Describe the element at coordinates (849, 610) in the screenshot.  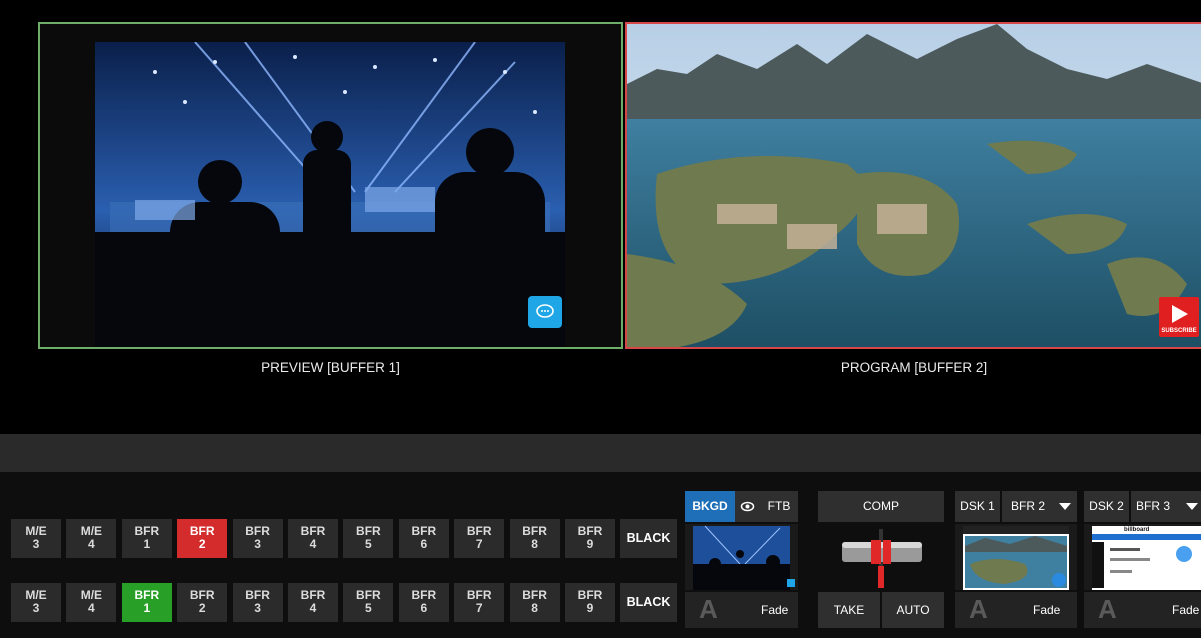
I see `take-button: TAKE` at that location.